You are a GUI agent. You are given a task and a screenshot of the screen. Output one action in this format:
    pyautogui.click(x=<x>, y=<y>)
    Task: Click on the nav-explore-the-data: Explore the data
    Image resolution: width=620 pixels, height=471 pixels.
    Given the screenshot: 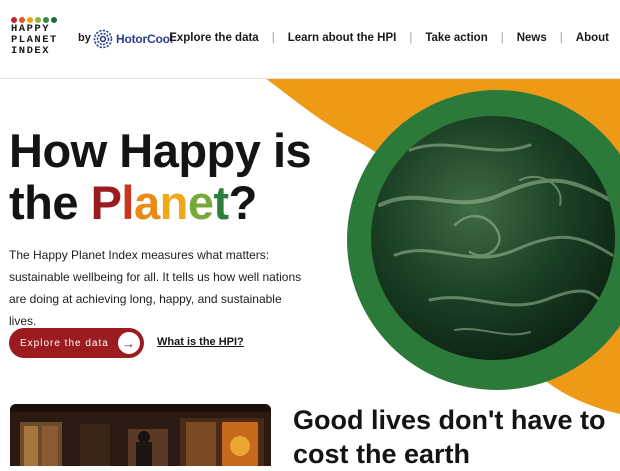 What is the action you would take?
    pyautogui.click(x=213, y=38)
    